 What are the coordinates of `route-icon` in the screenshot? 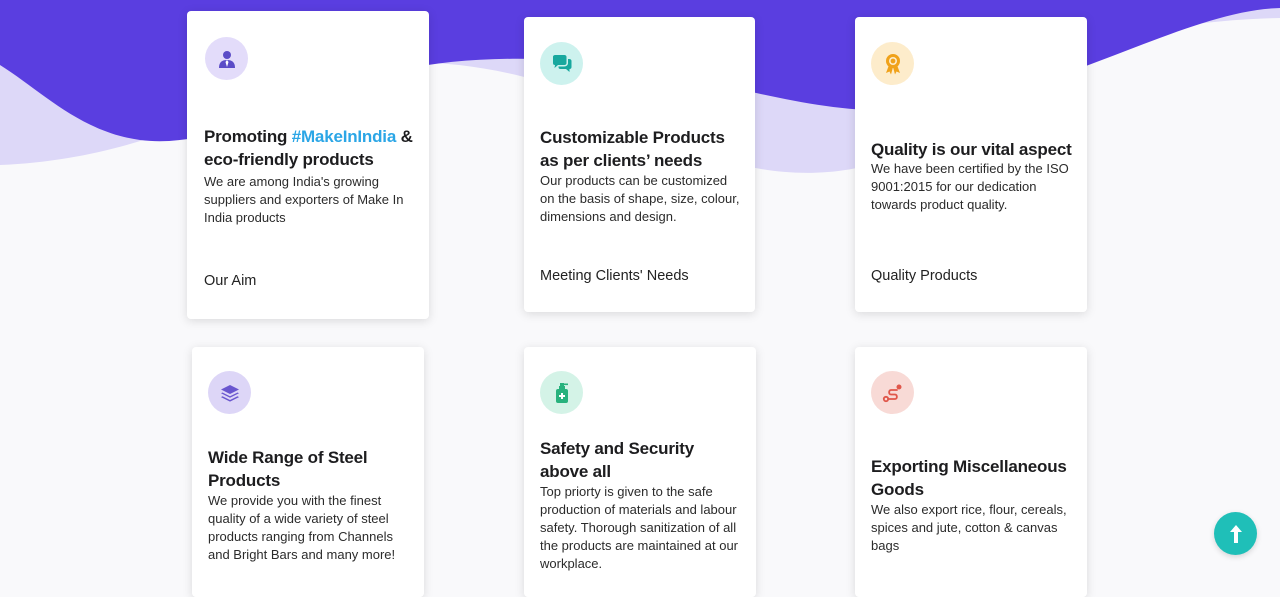 It's located at (892, 392).